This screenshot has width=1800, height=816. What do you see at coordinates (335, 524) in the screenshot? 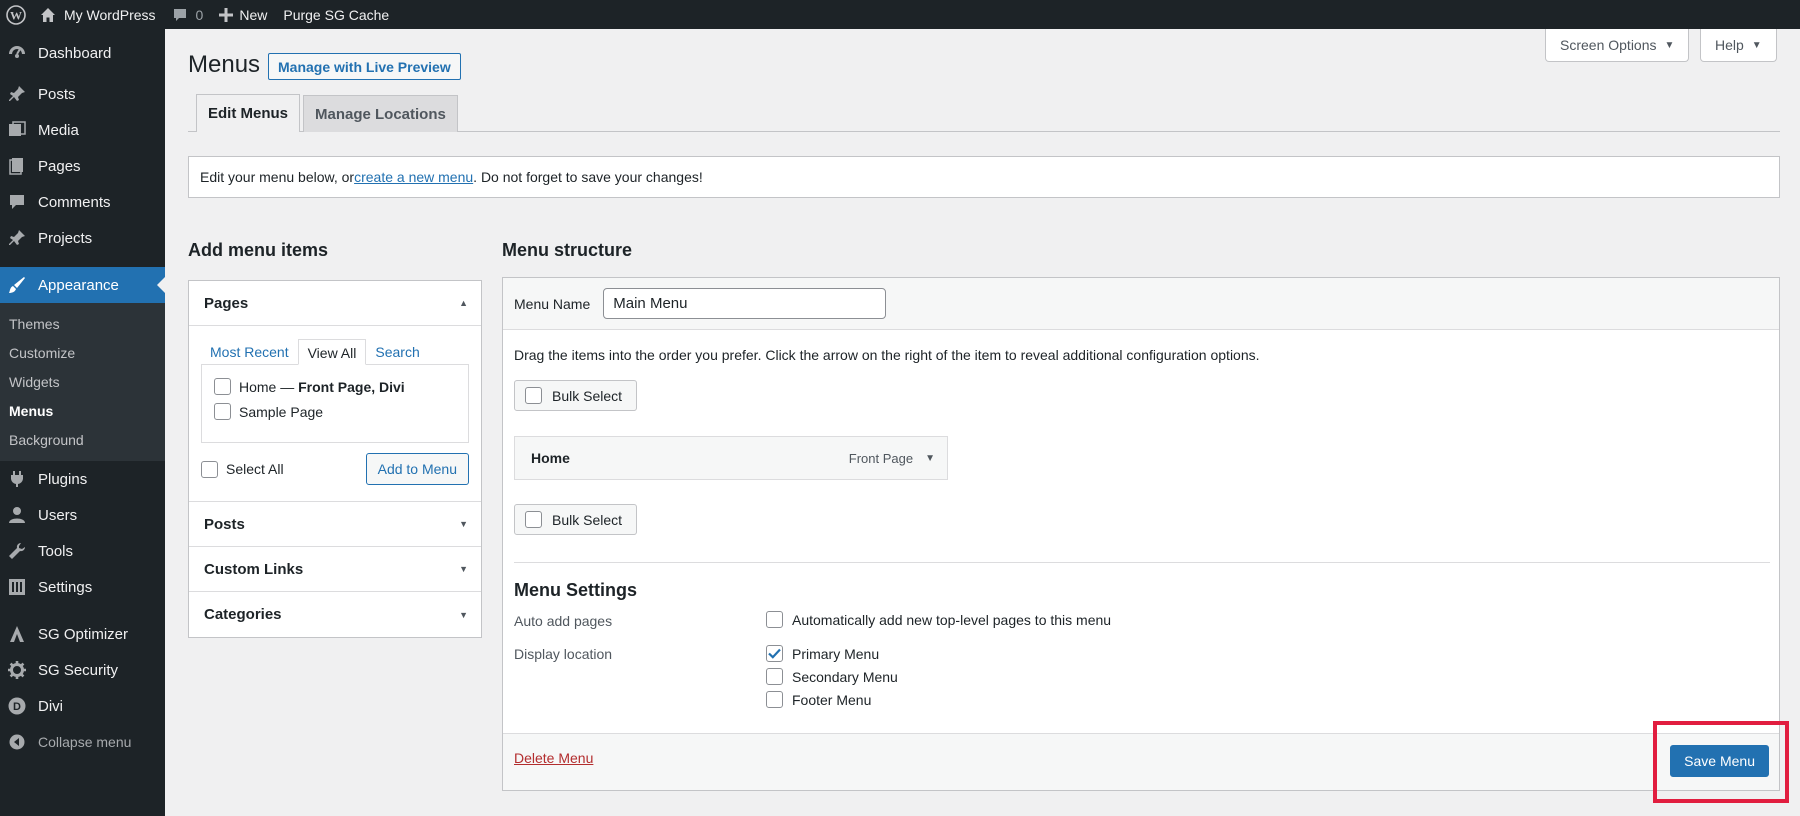
I see `posts-section-header: Posts ▼` at bounding box center [335, 524].